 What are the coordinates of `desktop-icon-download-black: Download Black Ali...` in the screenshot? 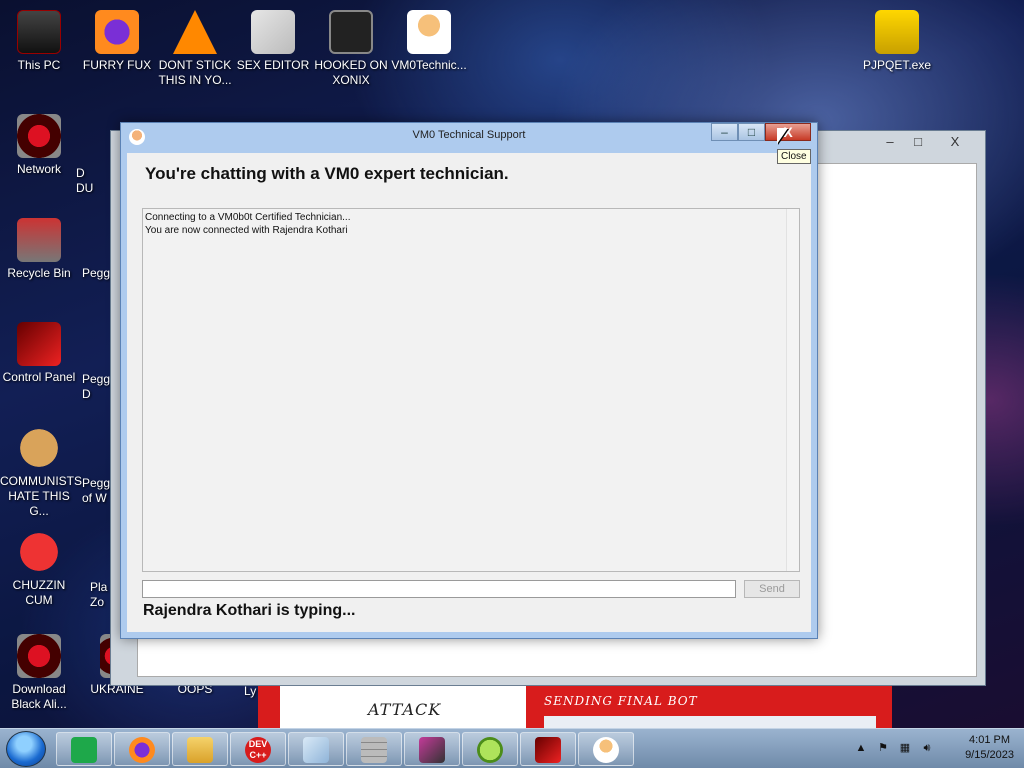 It's located at (39, 673).